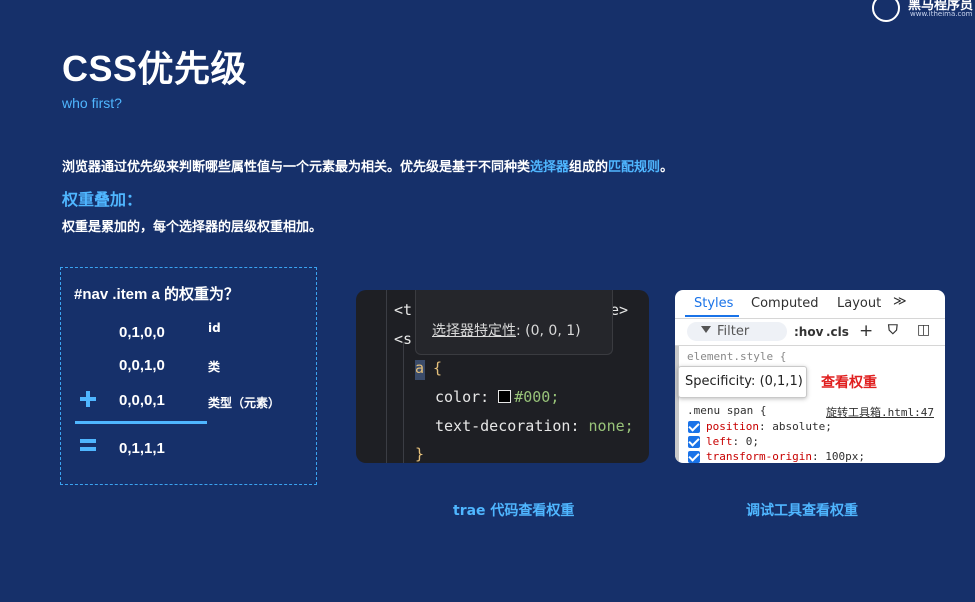 This screenshot has width=975, height=602. Describe the element at coordinates (886, 11) in the screenshot. I see `logo-icon` at that location.